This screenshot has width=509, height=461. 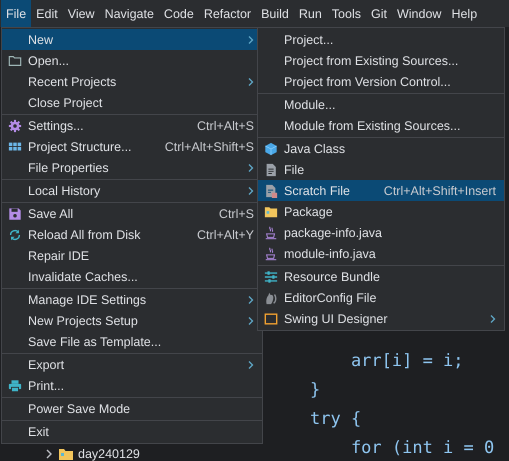 I want to click on menu-bar-item: File, so click(x=16, y=13).